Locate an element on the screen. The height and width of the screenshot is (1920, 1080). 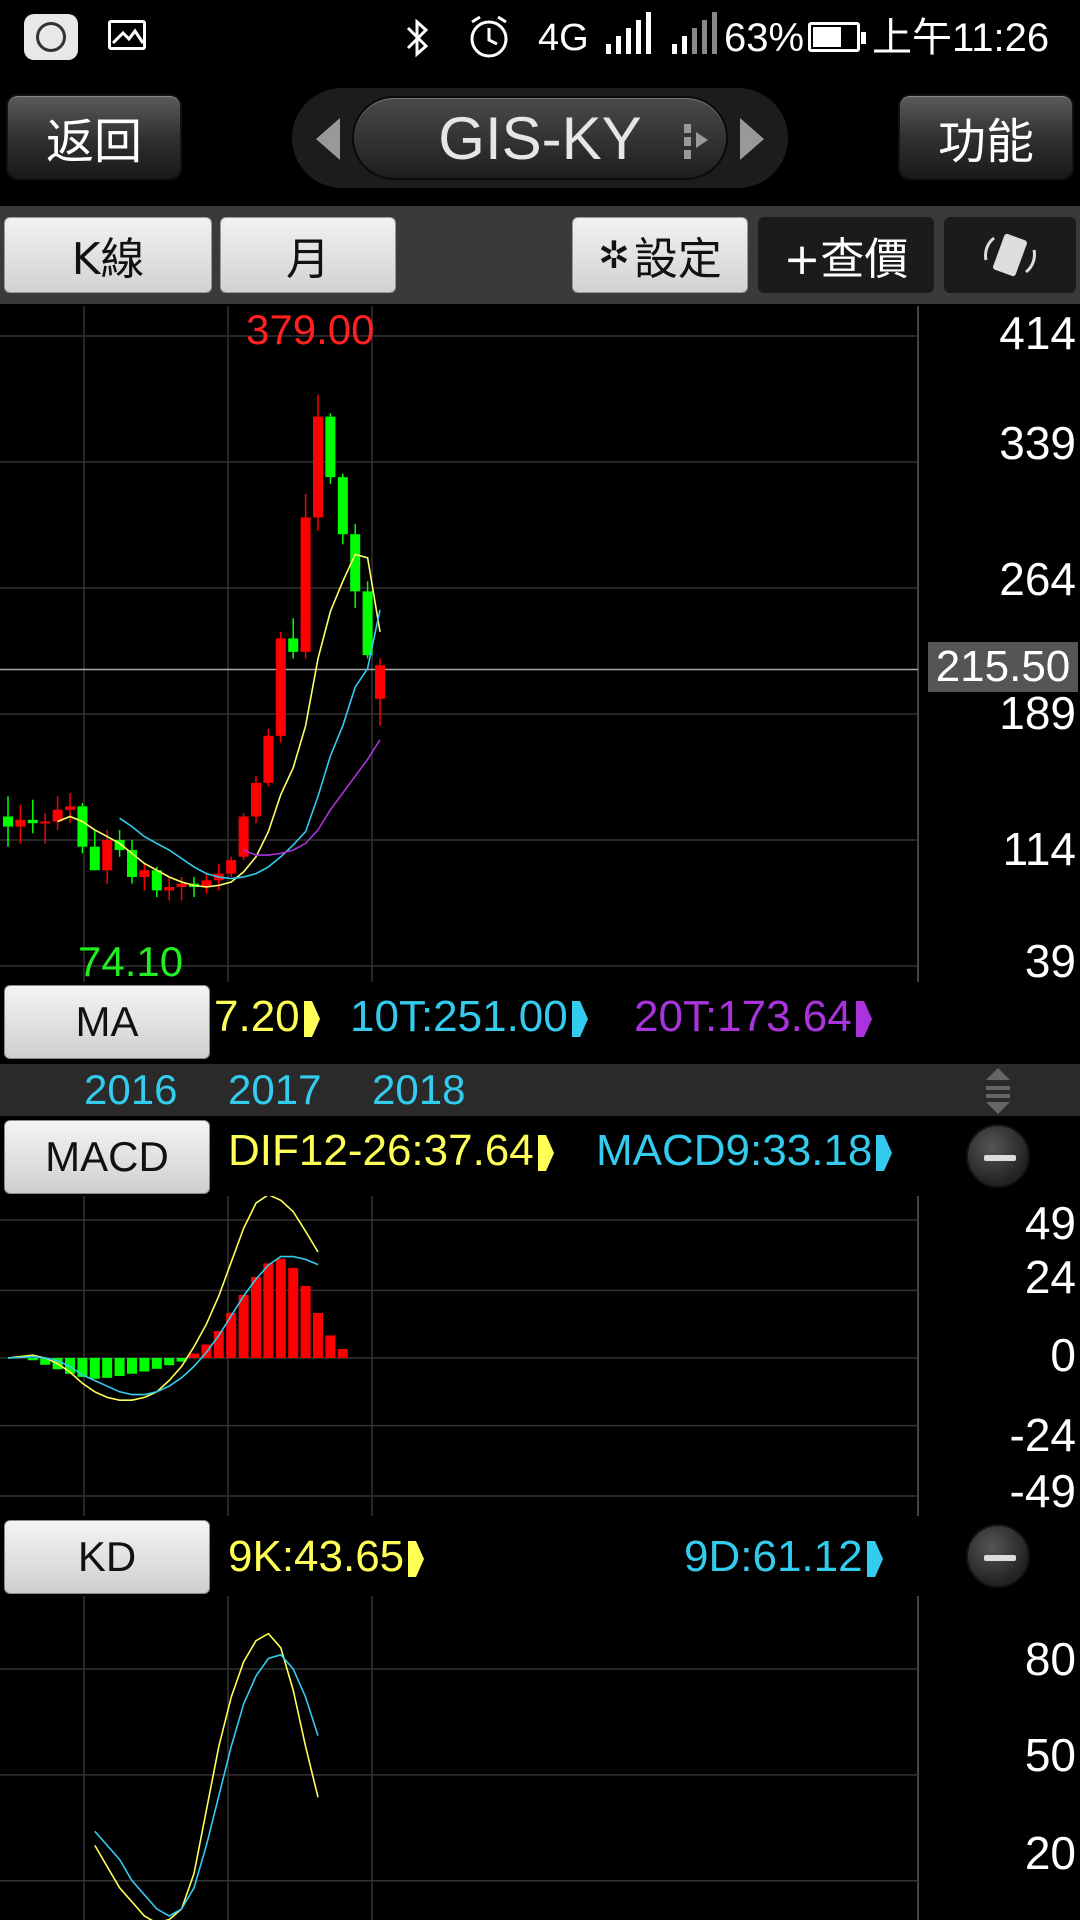
time-axis: 2016 2017 2018 is located at coordinates (540, 1090).